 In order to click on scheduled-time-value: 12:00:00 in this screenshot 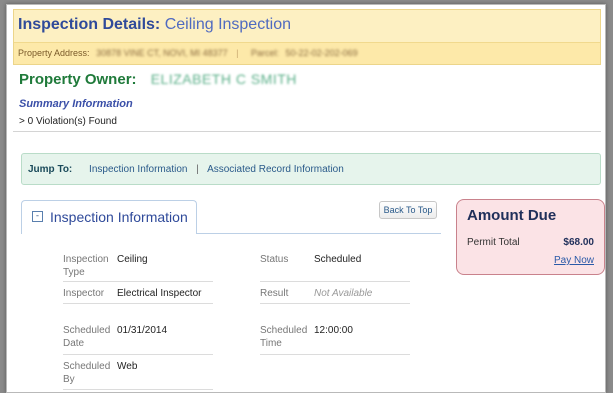, I will do `click(333, 330)`.